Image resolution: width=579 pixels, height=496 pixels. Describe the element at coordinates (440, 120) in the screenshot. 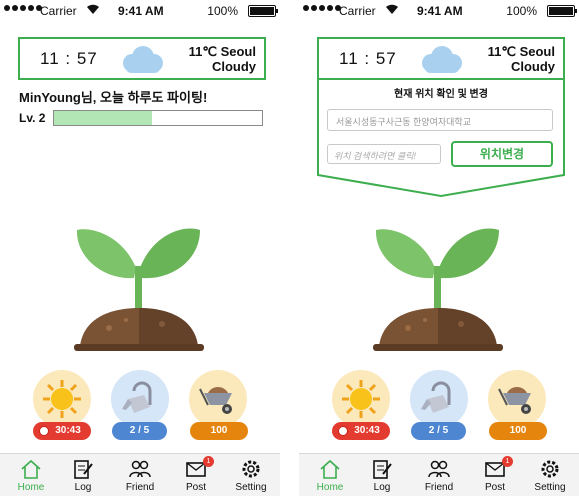

I see `current-address-field: 서울시성동구사근동 한양여자대학교` at that location.